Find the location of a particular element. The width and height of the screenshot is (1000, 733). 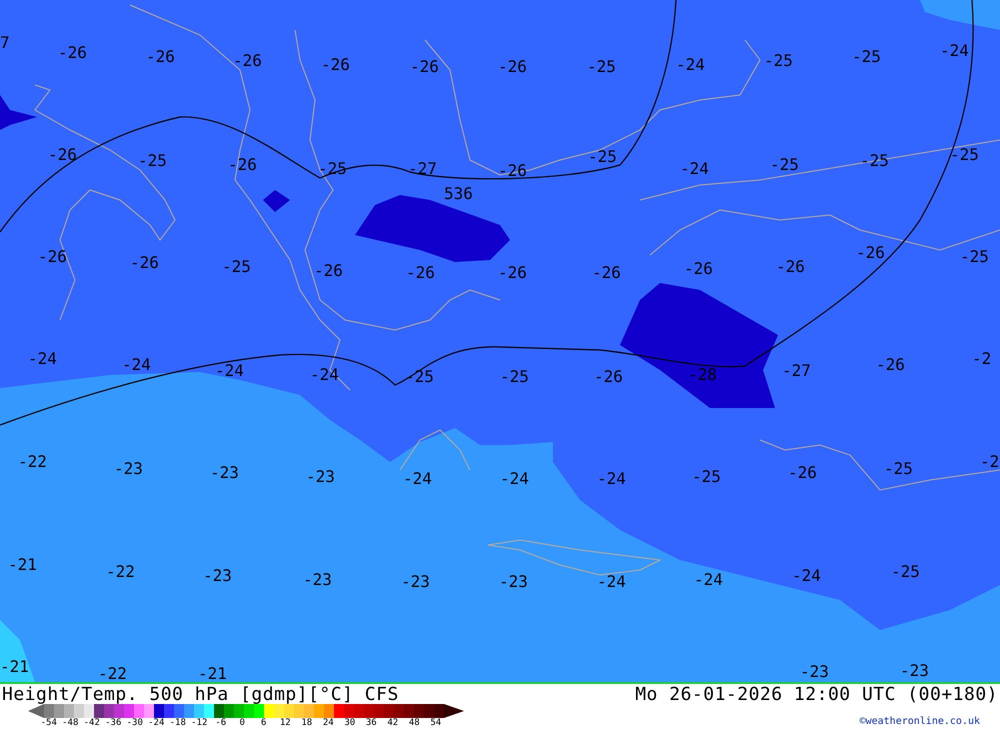

scale-tick-label: 24 is located at coordinates (328, 723).